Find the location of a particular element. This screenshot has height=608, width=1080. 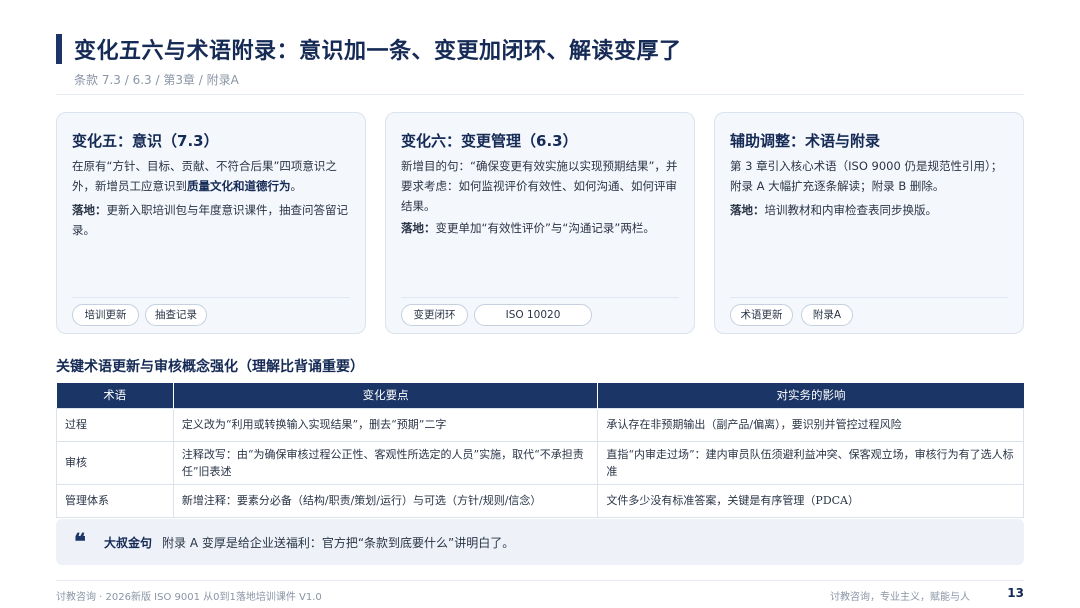

card-title: 变化五：意识（7.3） is located at coordinates (145, 141).